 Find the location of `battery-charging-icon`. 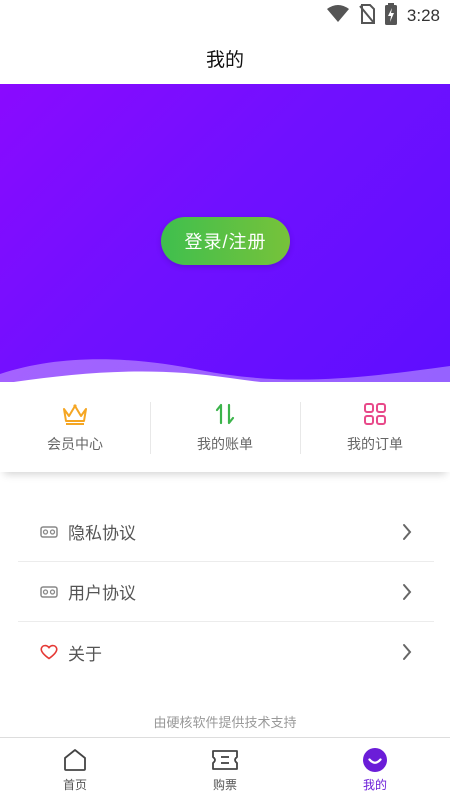

battery-charging-icon is located at coordinates (390, 16).